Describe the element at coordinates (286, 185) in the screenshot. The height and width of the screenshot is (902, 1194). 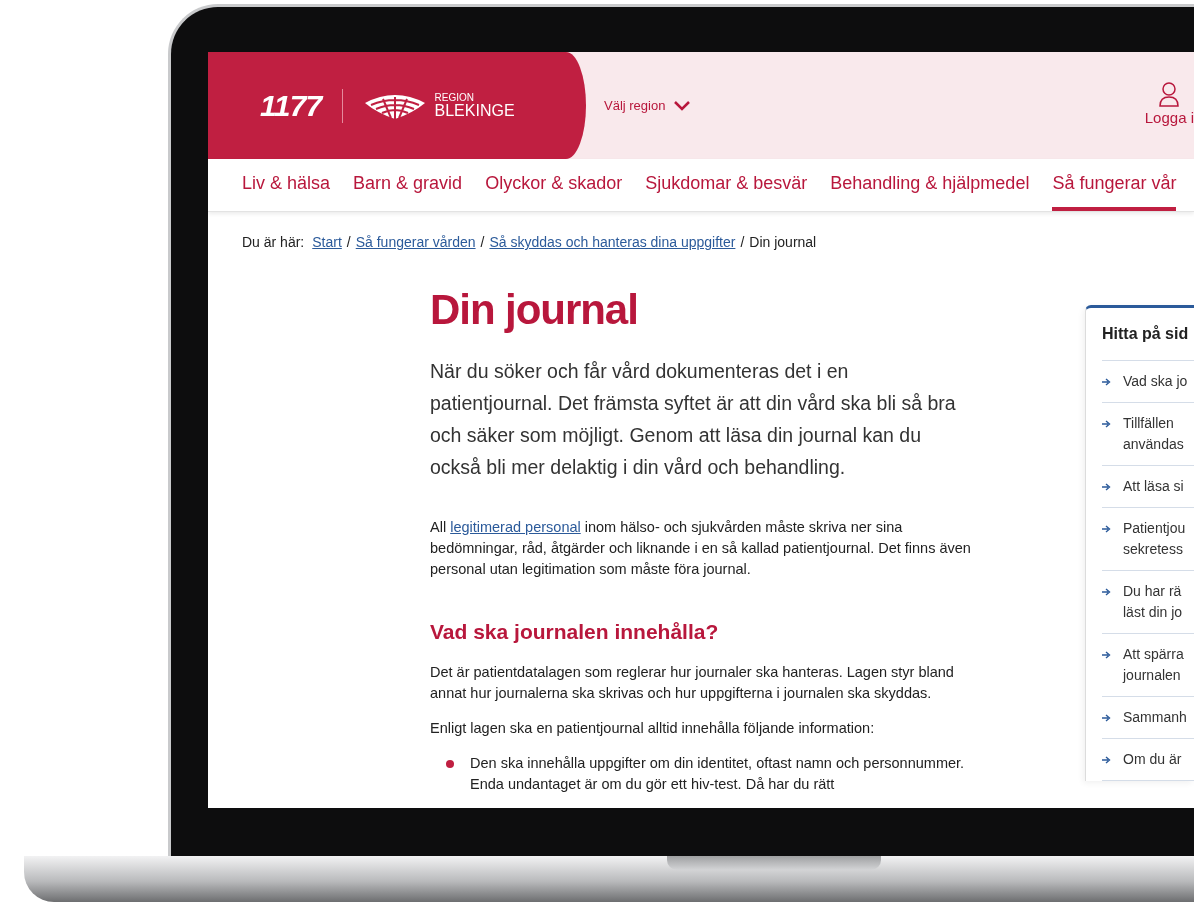
I see `nav-tab: Liv & hälsa` at that location.